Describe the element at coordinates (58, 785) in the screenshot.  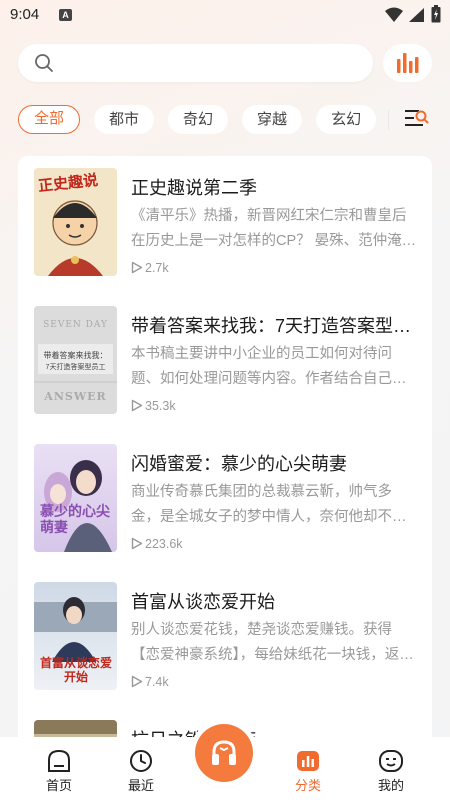
I see `nav-home-label: 首页` at that location.